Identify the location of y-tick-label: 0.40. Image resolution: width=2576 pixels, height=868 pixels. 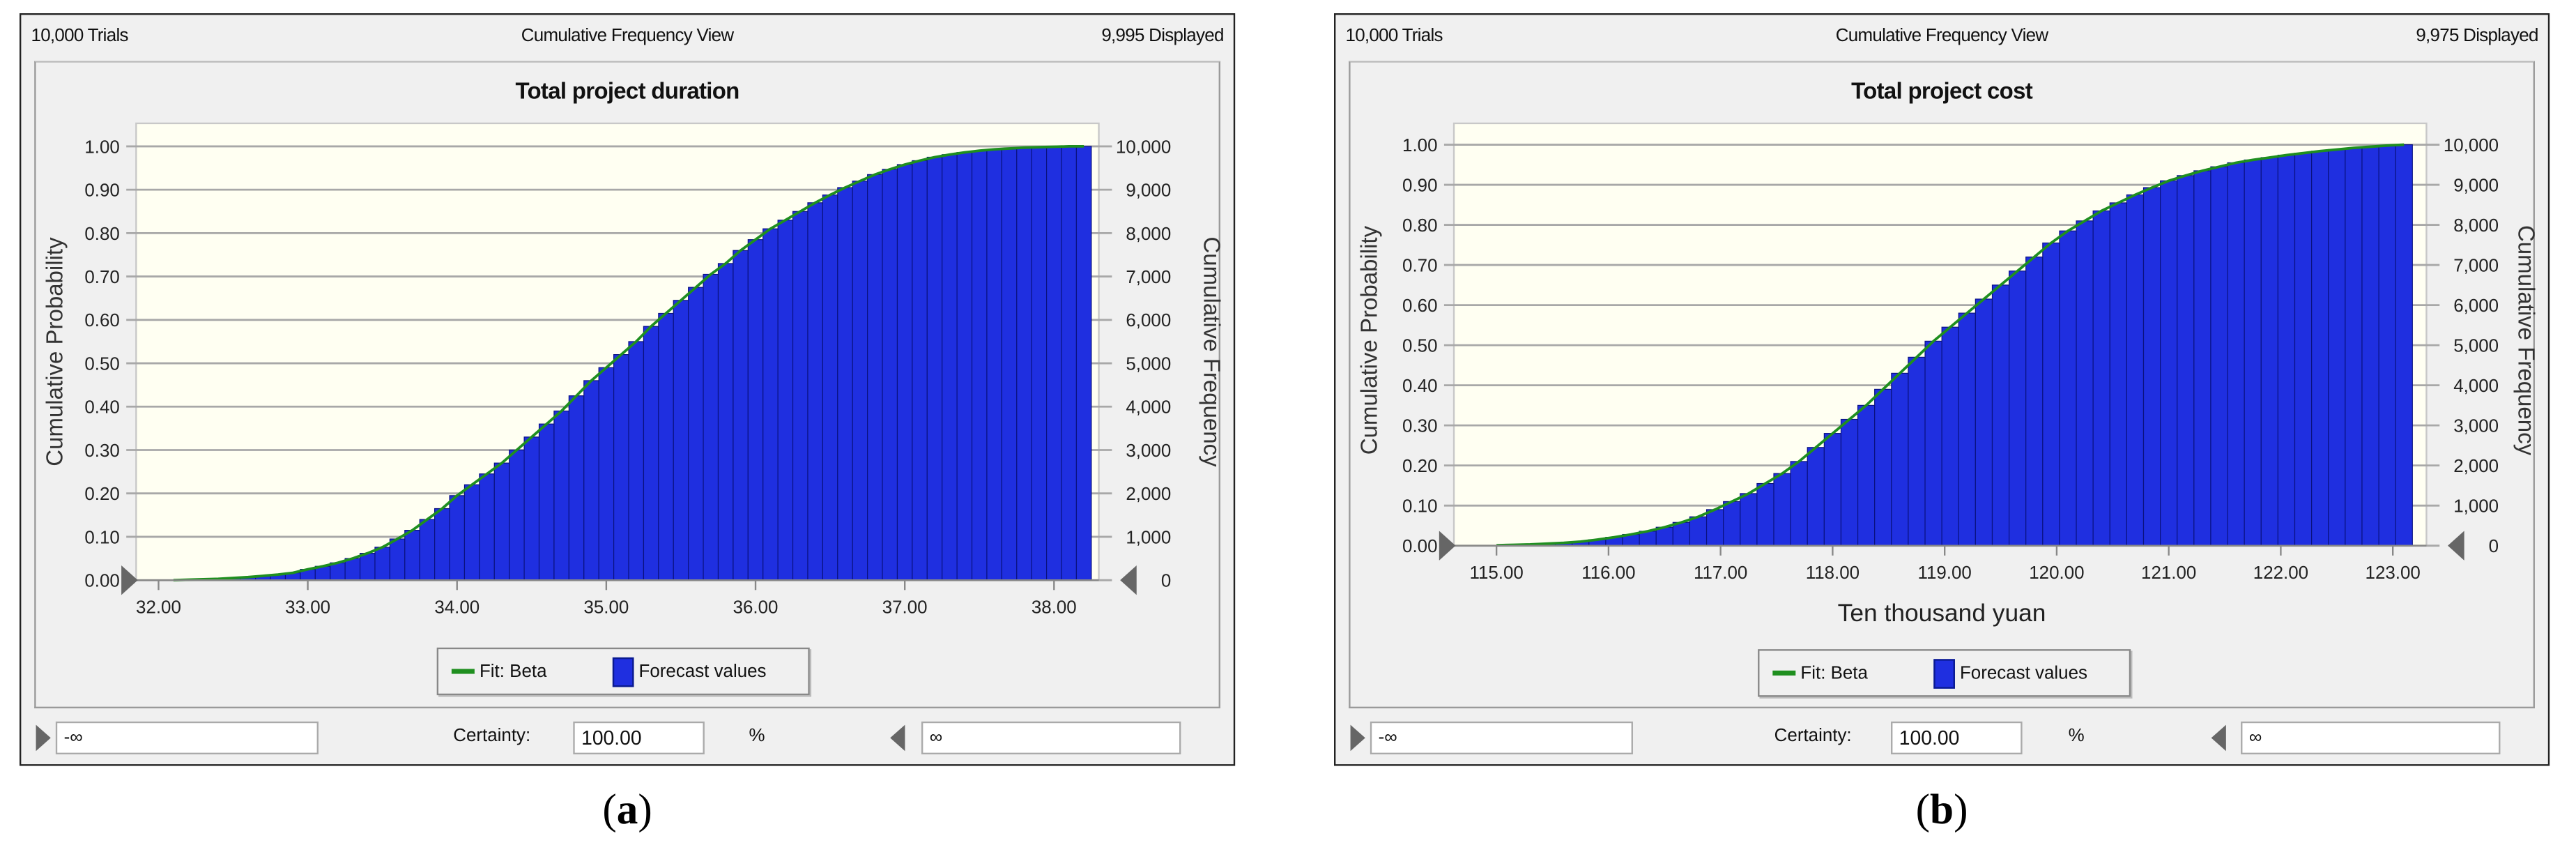
(101, 408).